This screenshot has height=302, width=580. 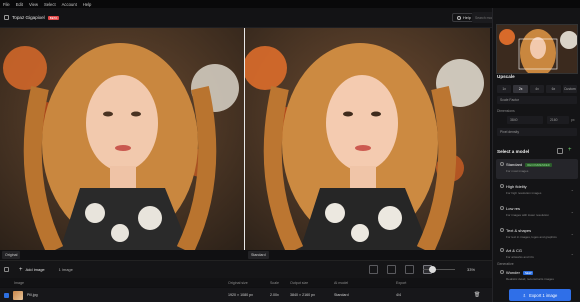 I want to click on download-icon, so click(x=6, y=269).